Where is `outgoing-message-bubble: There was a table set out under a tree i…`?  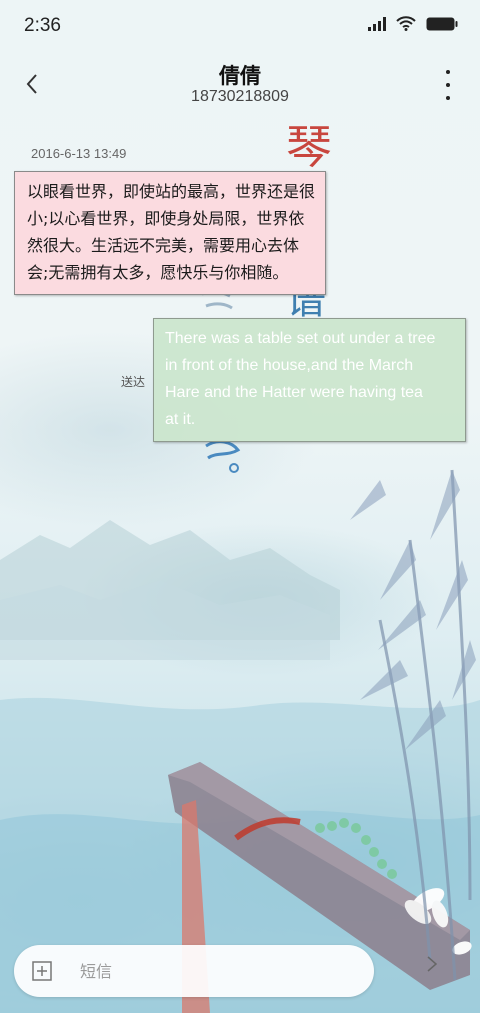
outgoing-message-bubble: There was a table set out under a tree i… is located at coordinates (309, 380).